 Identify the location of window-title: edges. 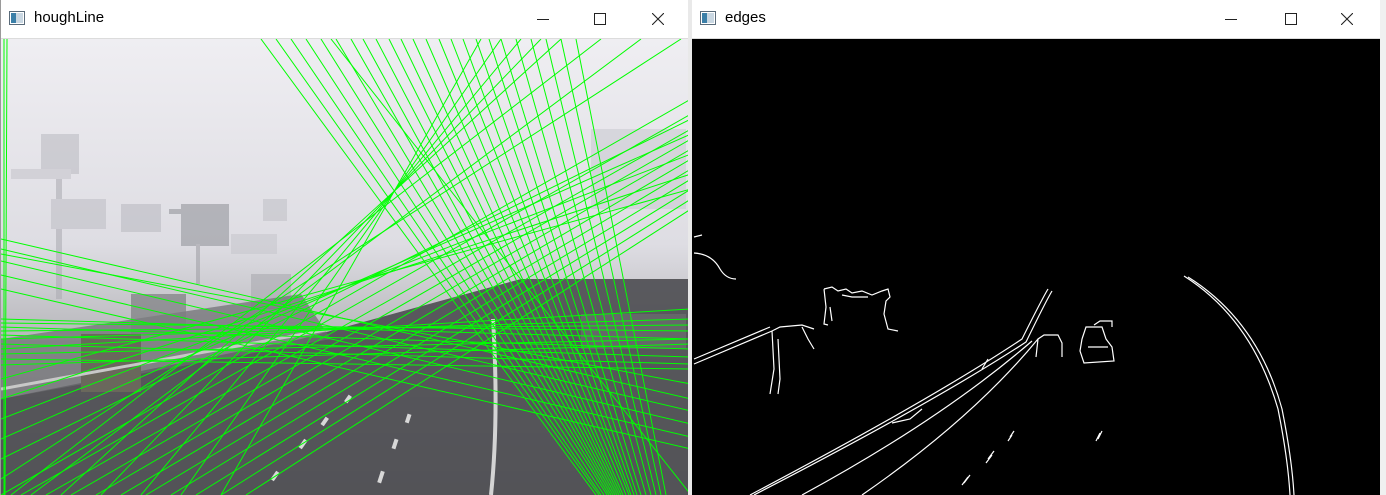
(745, 17).